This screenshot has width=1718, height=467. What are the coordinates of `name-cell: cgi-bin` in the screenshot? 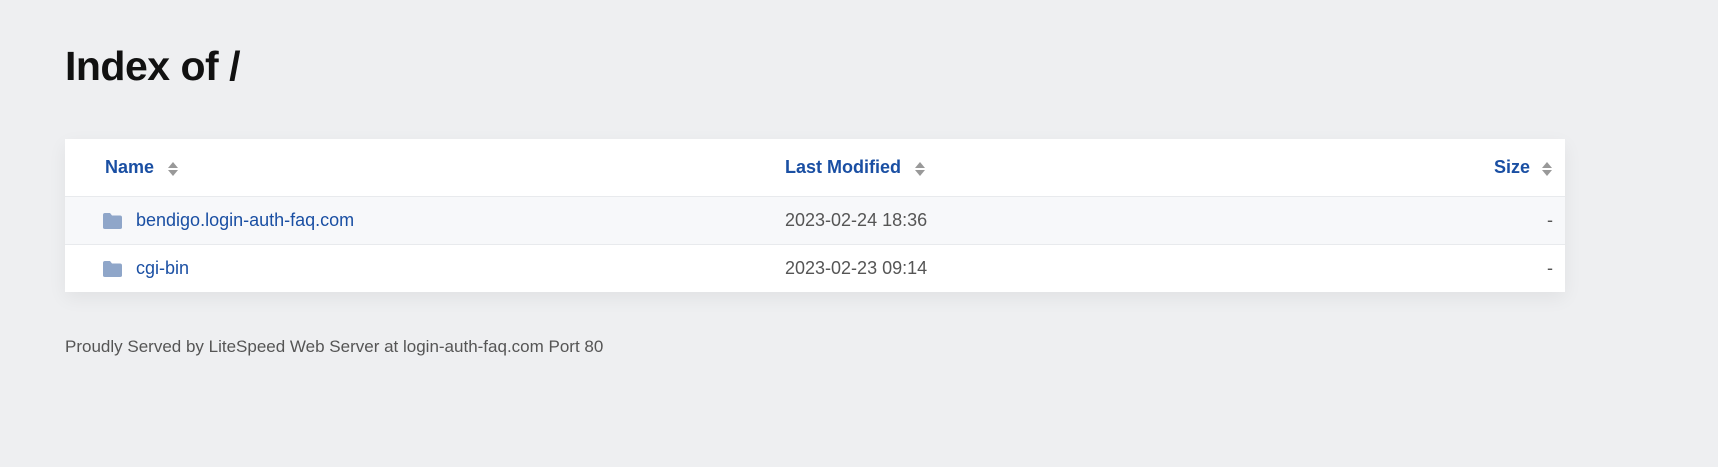 It's located at (146, 268).